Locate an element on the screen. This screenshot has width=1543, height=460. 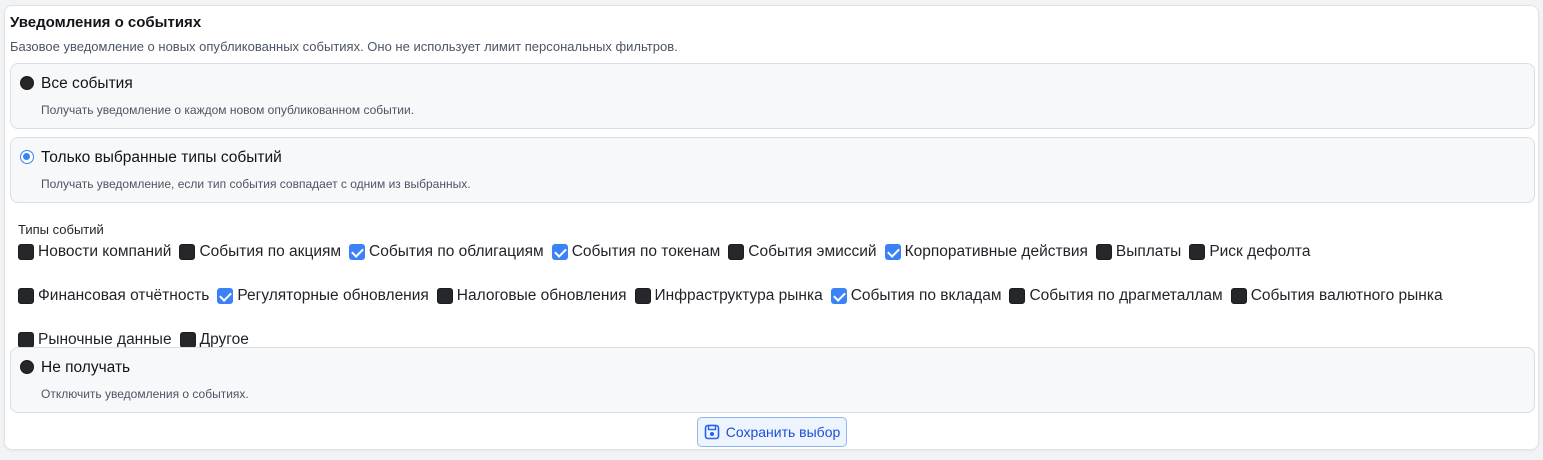
event-type-checkbox-item: Регуляторные обновления is located at coordinates (323, 296).